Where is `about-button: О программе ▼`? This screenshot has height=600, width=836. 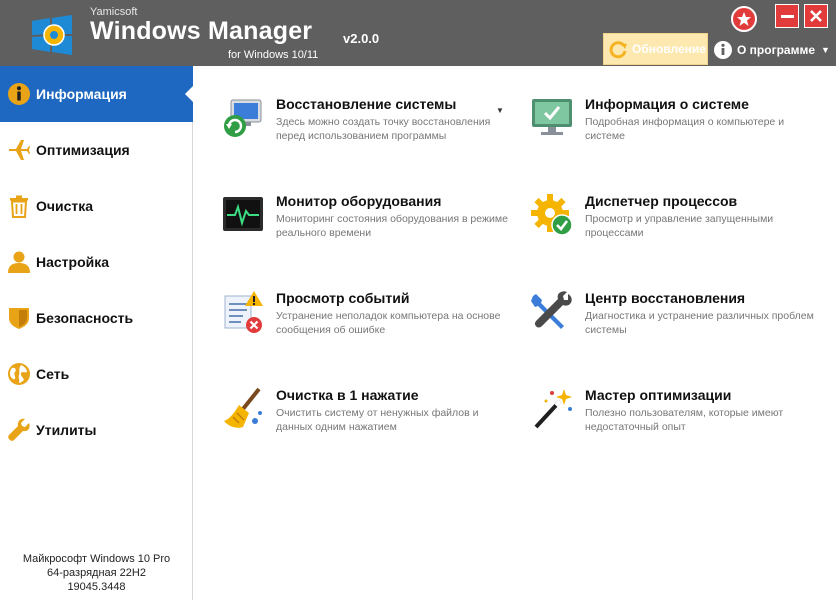
about-button: О программе ▼ is located at coordinates (771, 50).